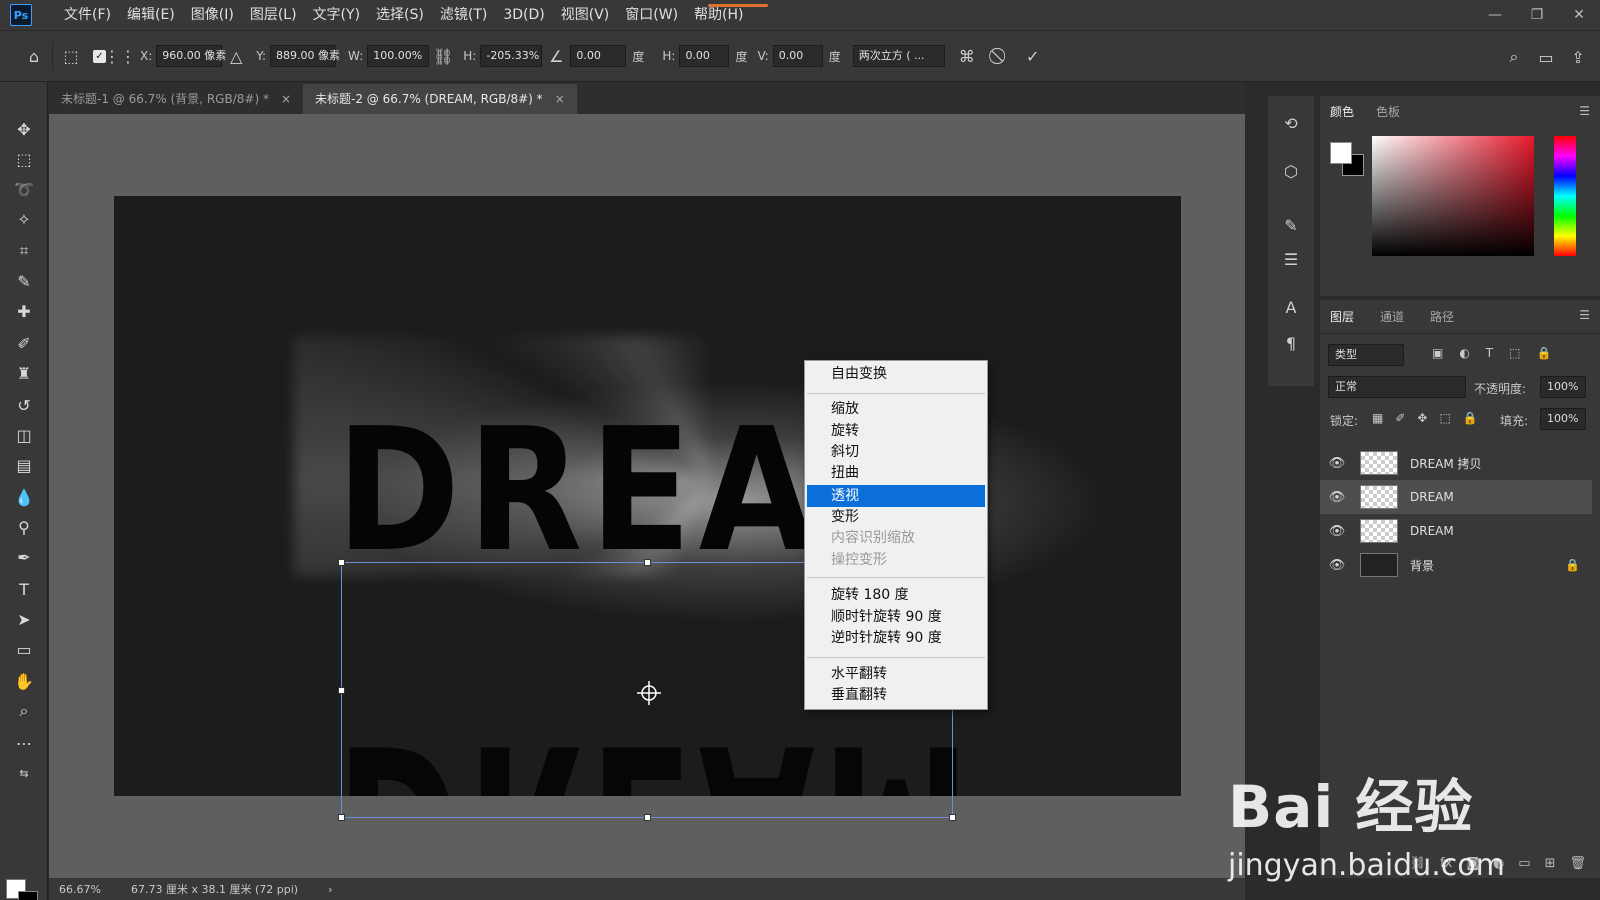  I want to click on opacity-input: 100%, so click(1563, 387).